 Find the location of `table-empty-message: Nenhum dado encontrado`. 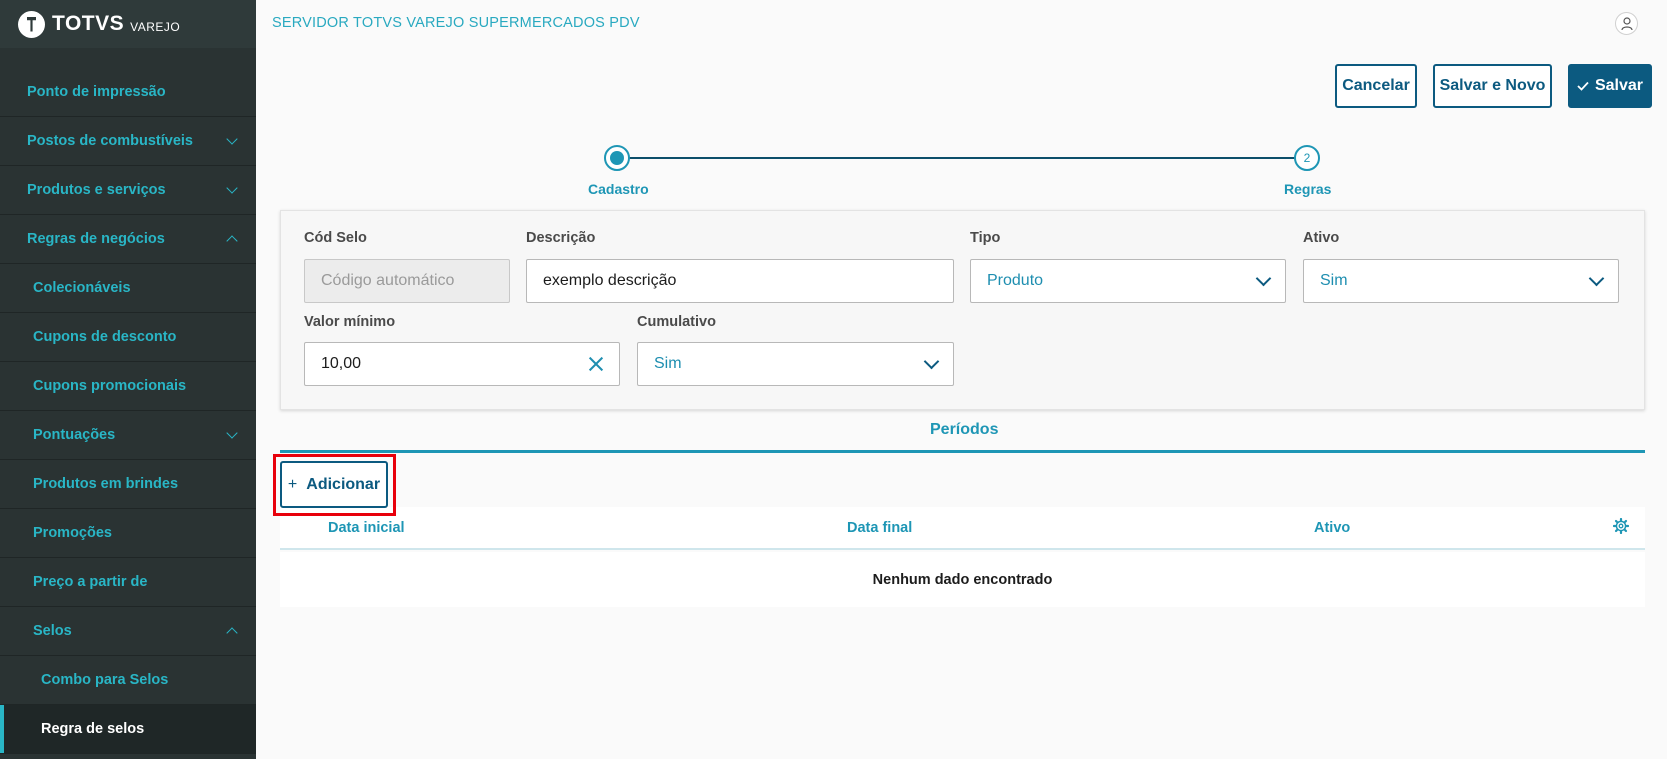

table-empty-message: Nenhum dado encontrado is located at coordinates (962, 579).